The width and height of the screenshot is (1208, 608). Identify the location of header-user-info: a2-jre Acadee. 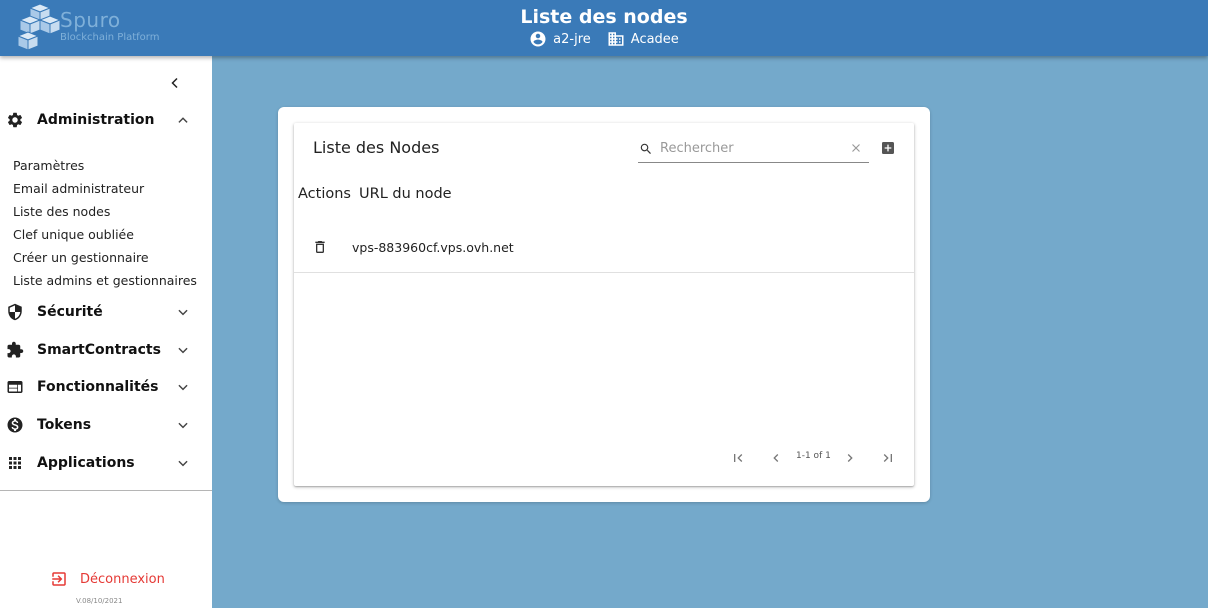
(604, 39).